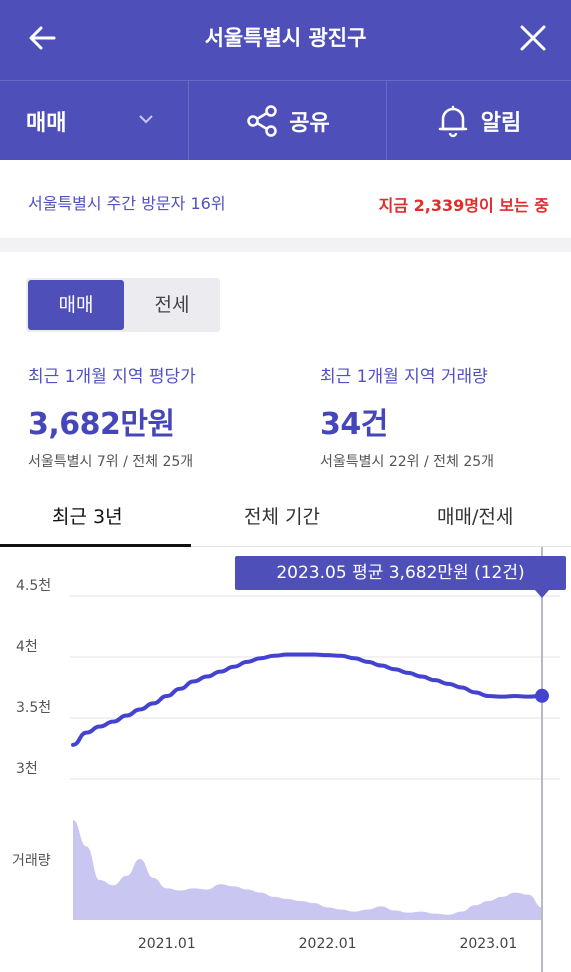 The width and height of the screenshot is (571, 972). What do you see at coordinates (354, 424) in the screenshot?
I see `volume-value: 34건` at bounding box center [354, 424].